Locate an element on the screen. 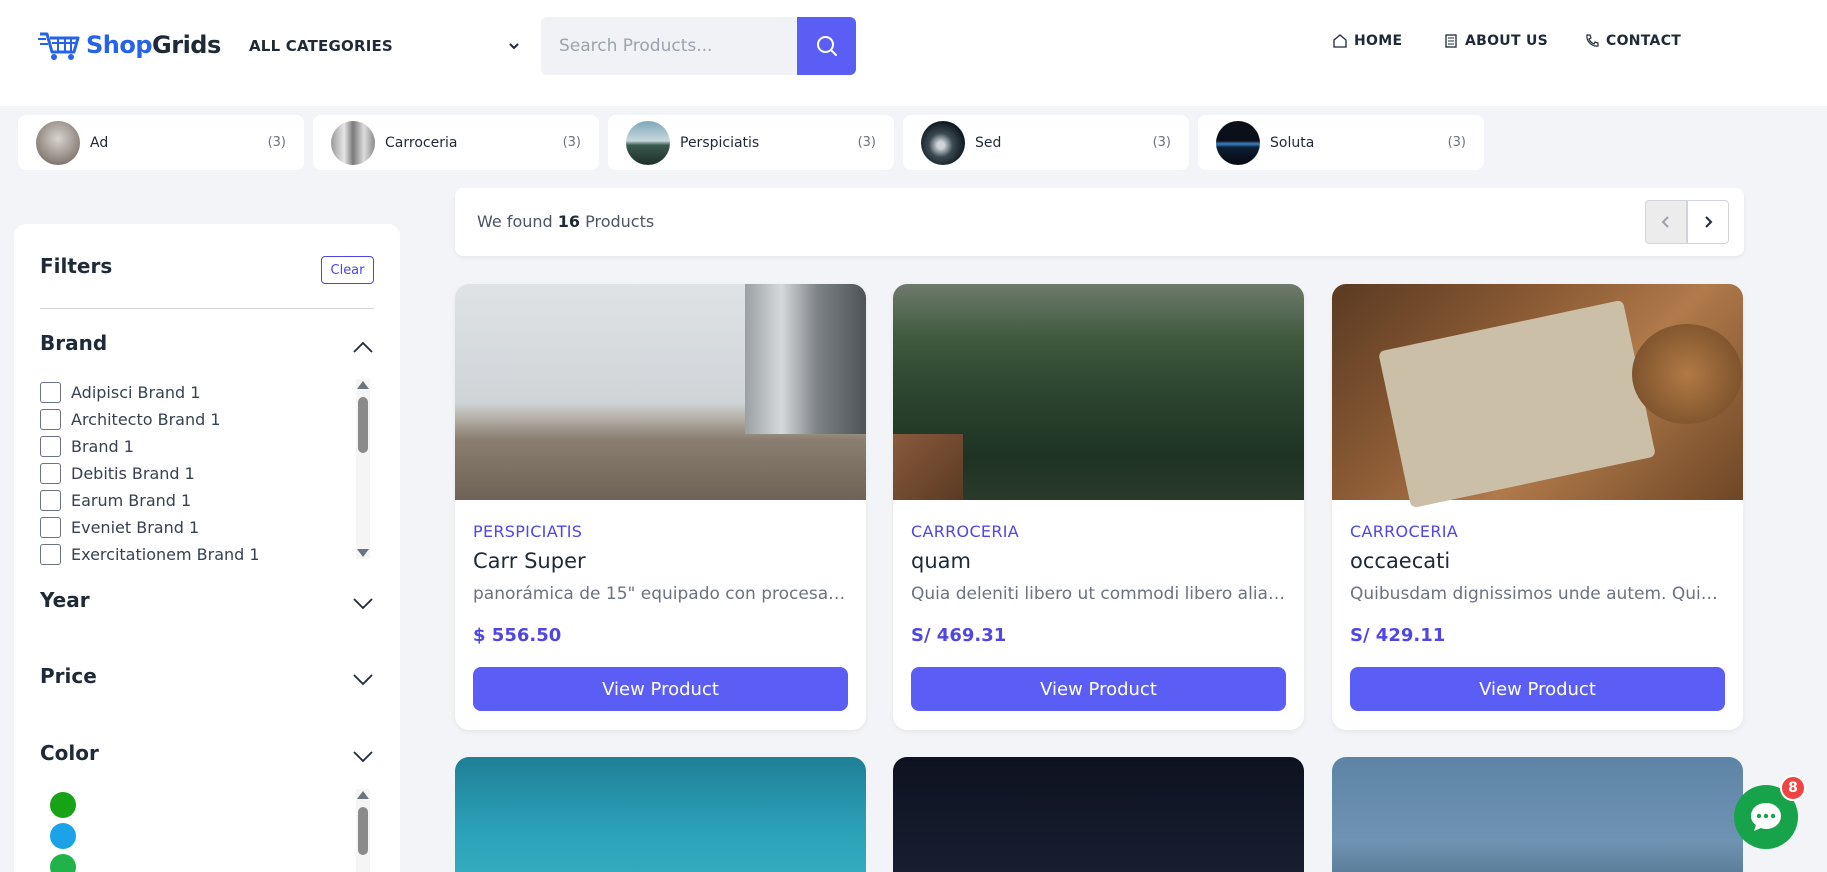 The image size is (1827, 872). product-price: S/ 469.31 is located at coordinates (959, 635).